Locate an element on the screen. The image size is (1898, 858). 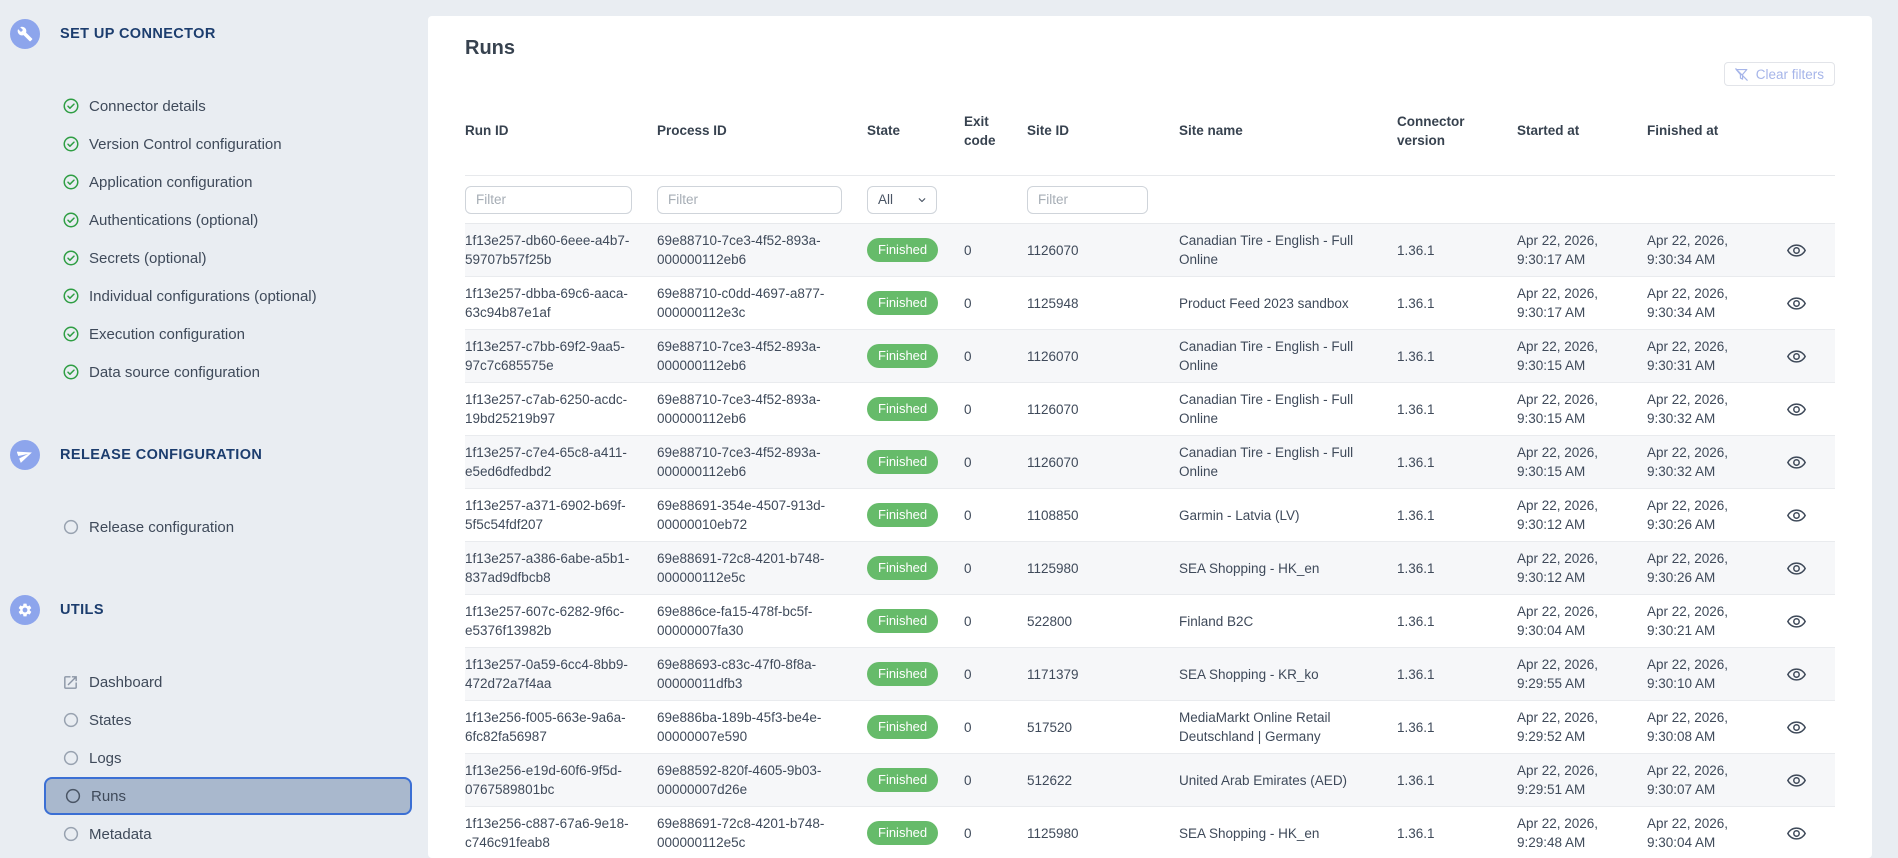
column-header-connector-version: Connector version is located at coordinates (1431, 130).